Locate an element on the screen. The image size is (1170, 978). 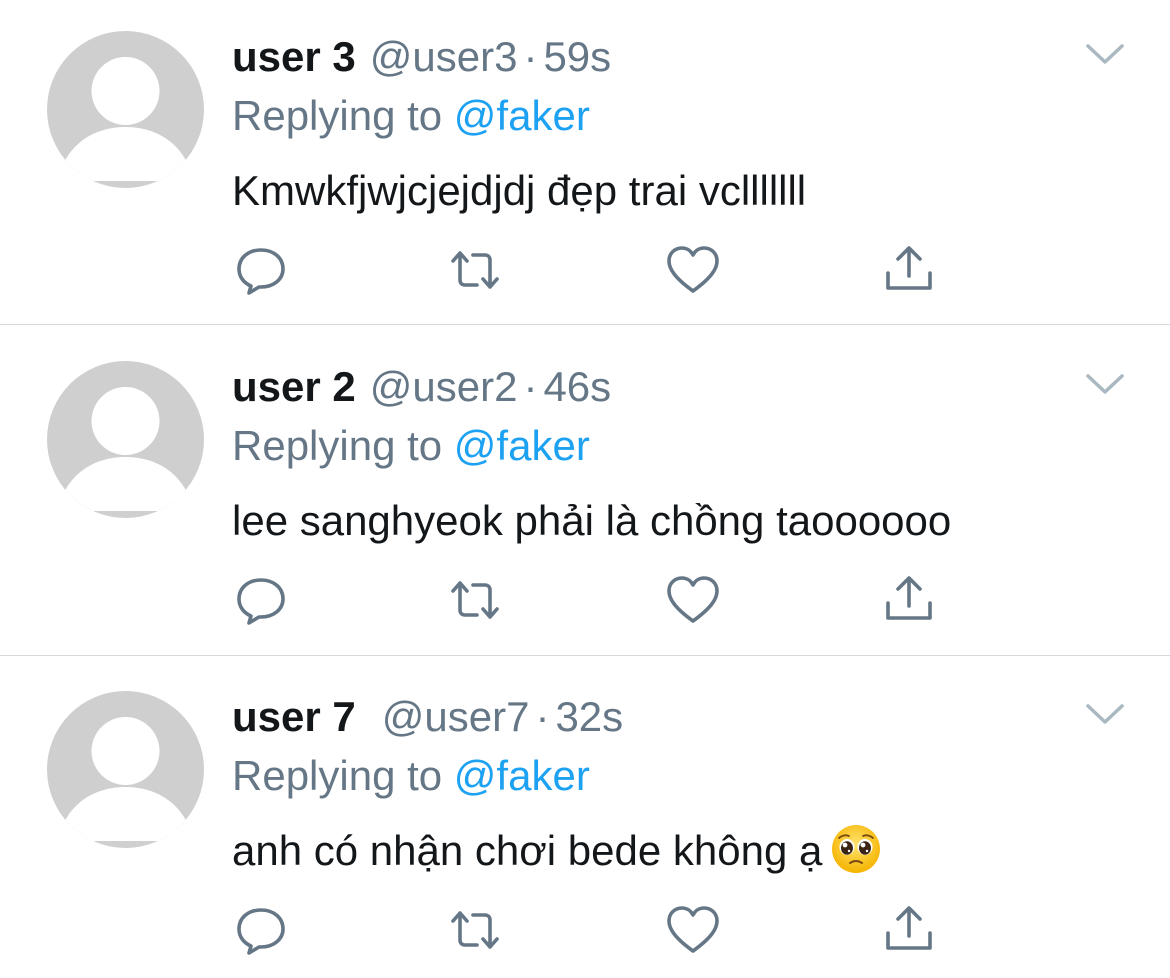
pleading-face-emoji-icon is located at coordinates (856, 849).